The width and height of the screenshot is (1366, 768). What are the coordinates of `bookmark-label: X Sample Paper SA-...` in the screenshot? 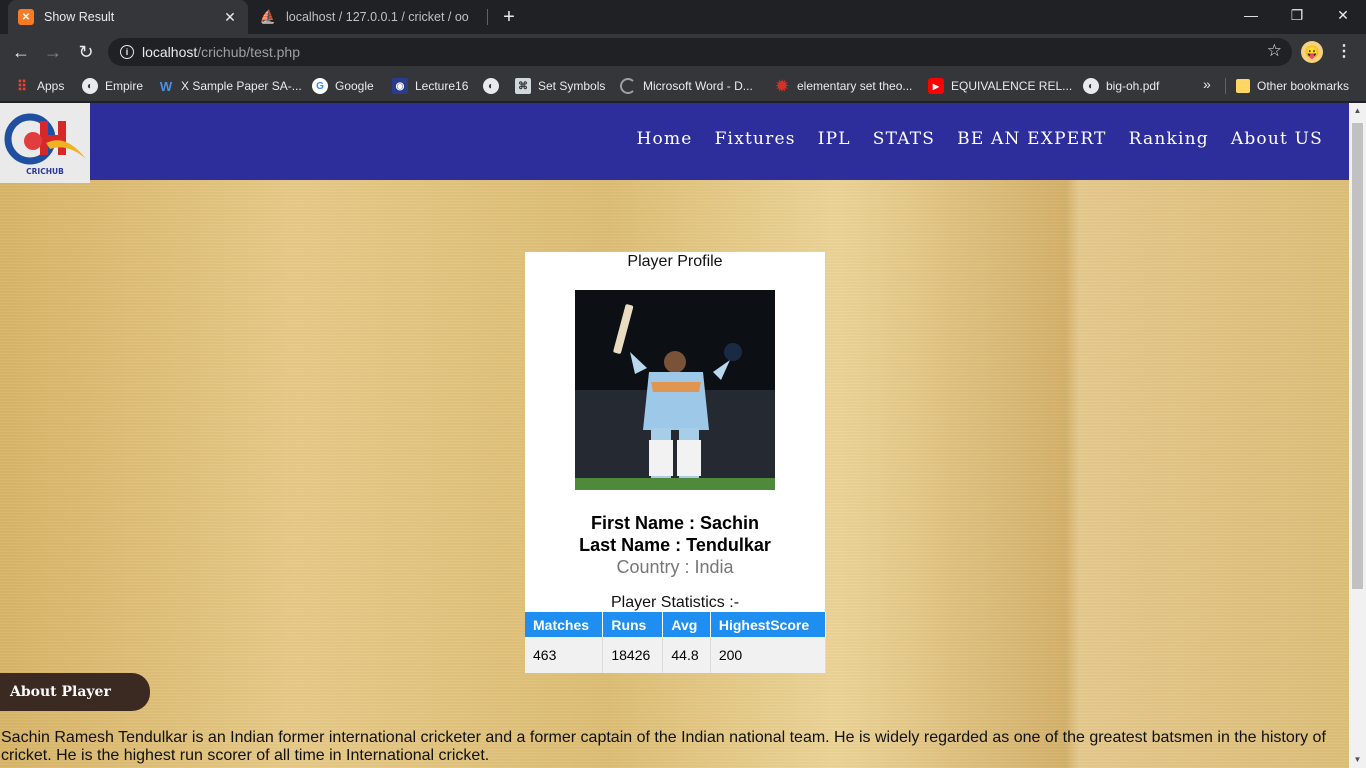 It's located at (241, 86).